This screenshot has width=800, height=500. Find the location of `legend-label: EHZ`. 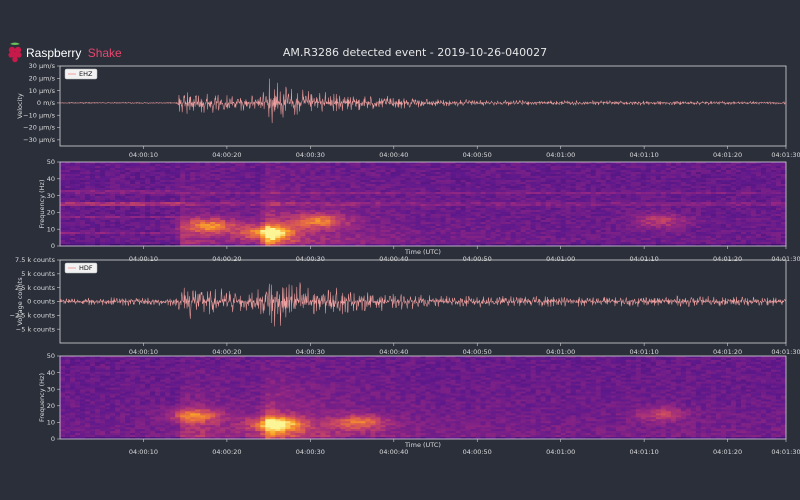

legend-label: EHZ is located at coordinates (86, 74).